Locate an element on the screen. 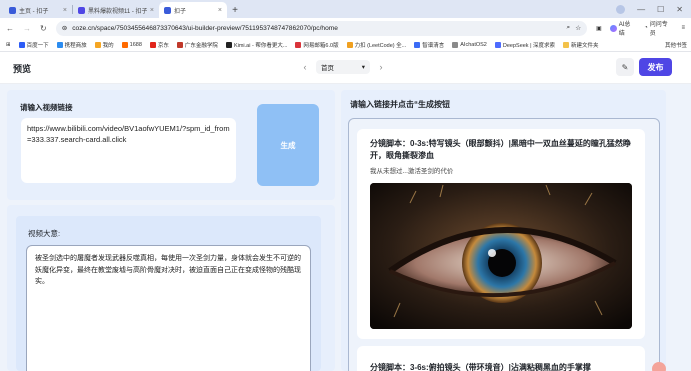 The image size is (691, 371). bookmark-label: 广东金融学院 is located at coordinates (201, 45).